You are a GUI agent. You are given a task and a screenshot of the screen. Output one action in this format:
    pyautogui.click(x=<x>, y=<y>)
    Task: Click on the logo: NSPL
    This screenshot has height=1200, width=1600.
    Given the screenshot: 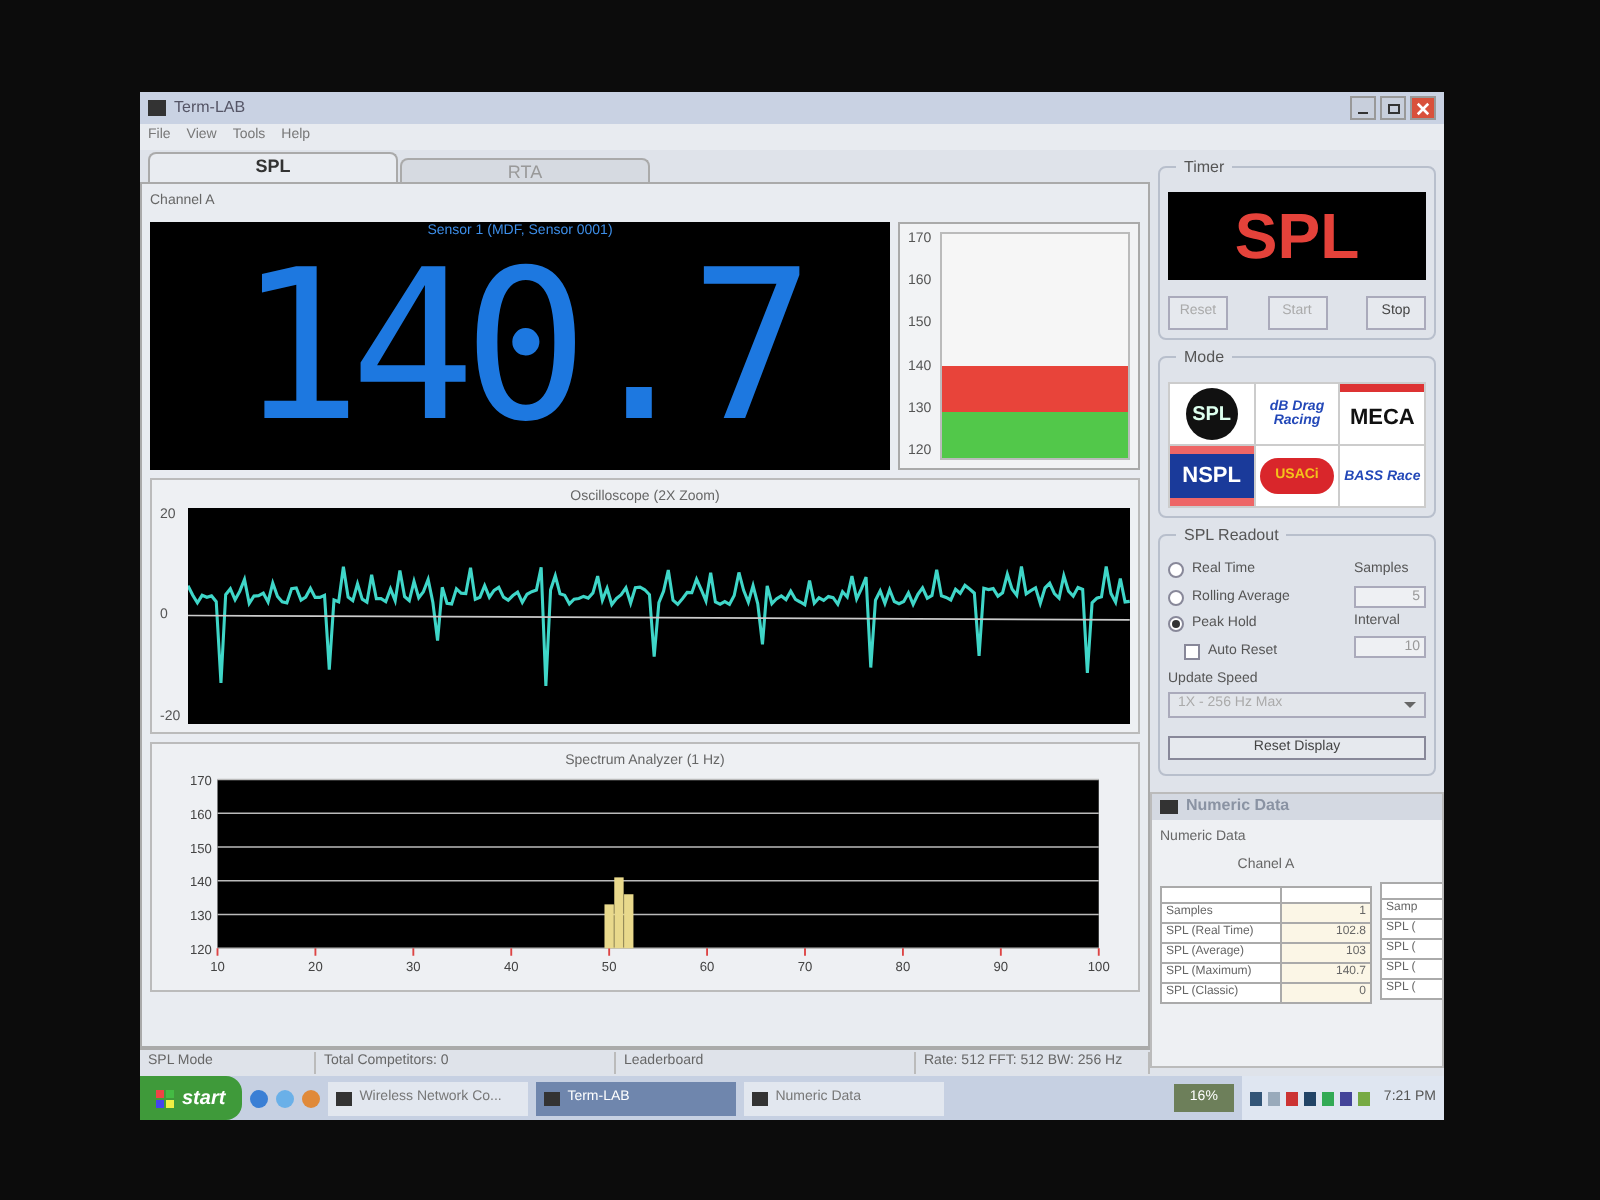 What is the action you would take?
    pyautogui.click(x=1212, y=476)
    